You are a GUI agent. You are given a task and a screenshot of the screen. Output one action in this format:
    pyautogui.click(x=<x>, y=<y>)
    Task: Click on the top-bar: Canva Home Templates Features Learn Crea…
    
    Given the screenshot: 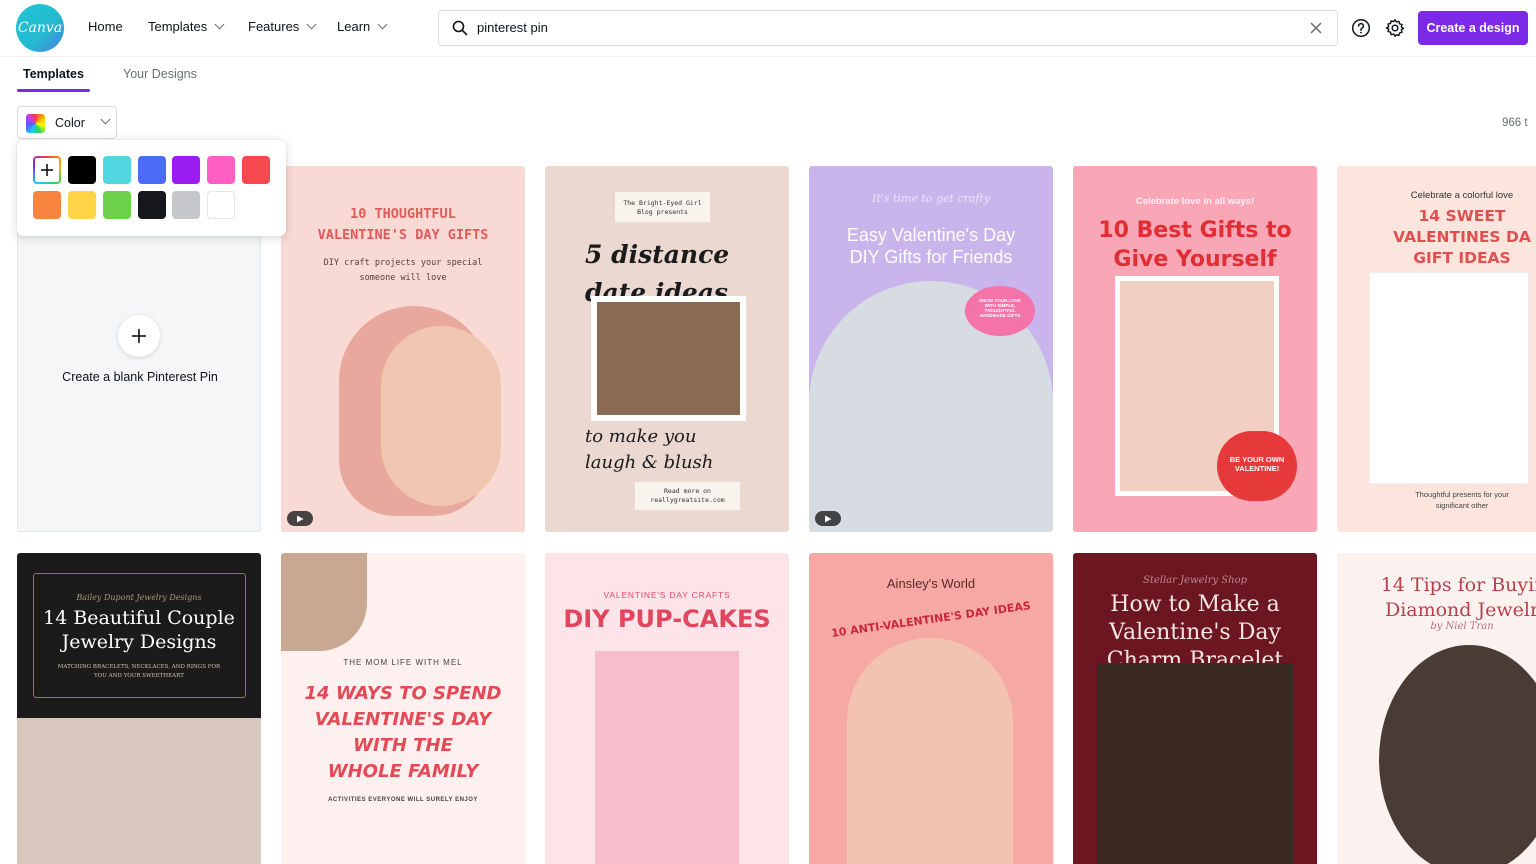 What is the action you would take?
    pyautogui.click(x=768, y=28)
    